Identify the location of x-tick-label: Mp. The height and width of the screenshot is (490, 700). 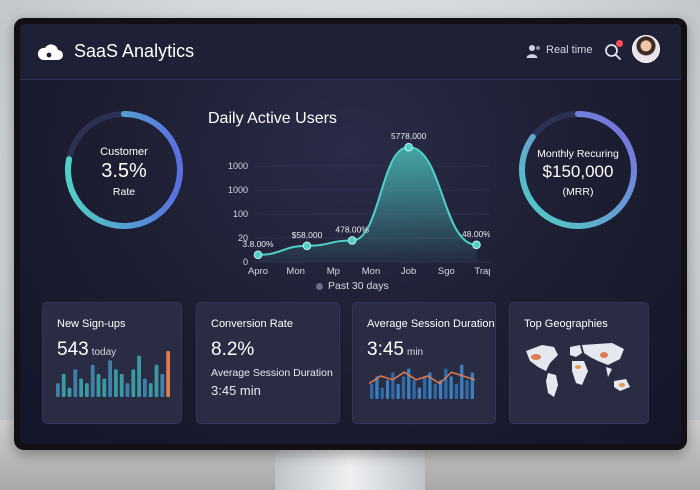
(333, 271).